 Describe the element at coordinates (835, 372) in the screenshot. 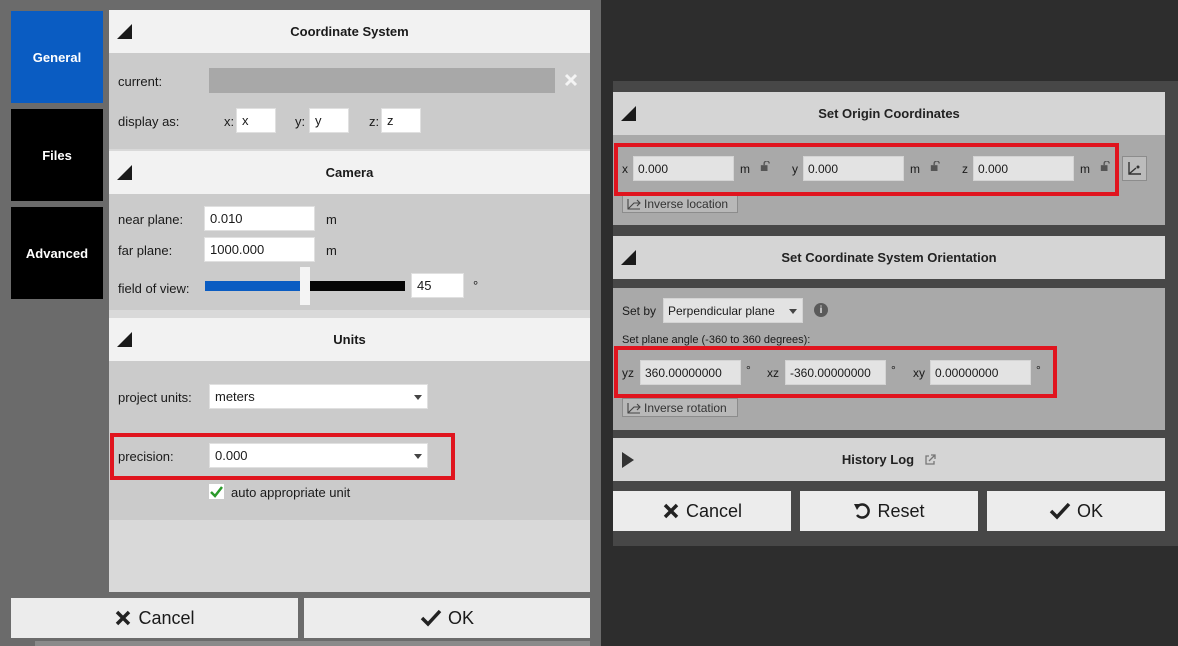

I see `orientation-highlight` at that location.